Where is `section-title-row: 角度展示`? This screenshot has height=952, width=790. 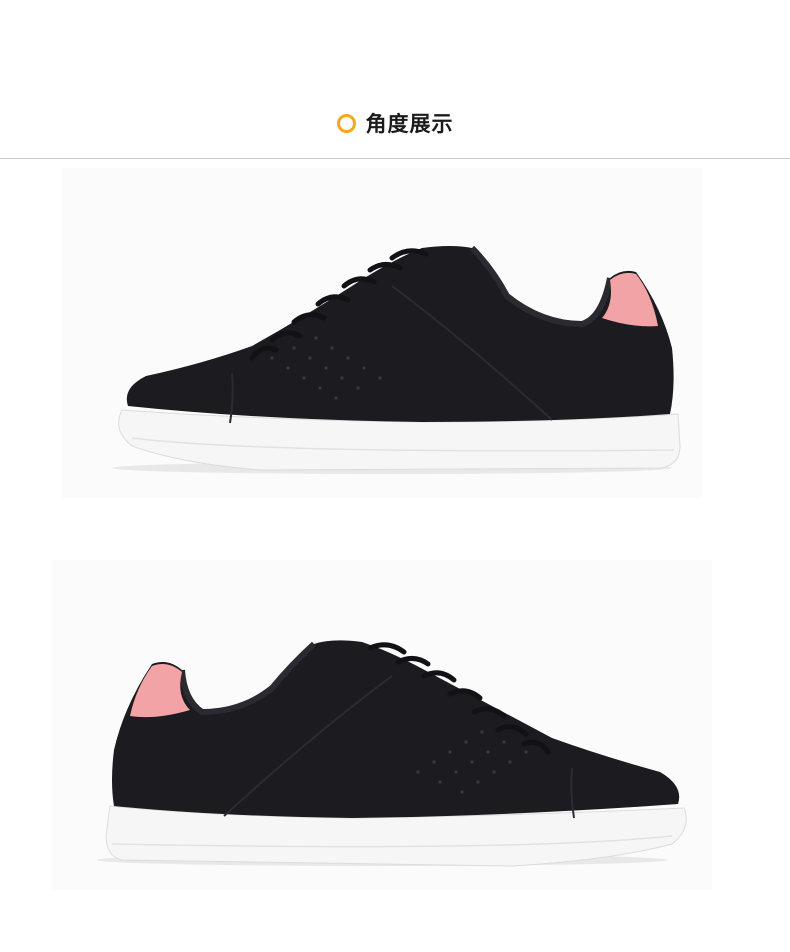 section-title-row: 角度展示 is located at coordinates (395, 123).